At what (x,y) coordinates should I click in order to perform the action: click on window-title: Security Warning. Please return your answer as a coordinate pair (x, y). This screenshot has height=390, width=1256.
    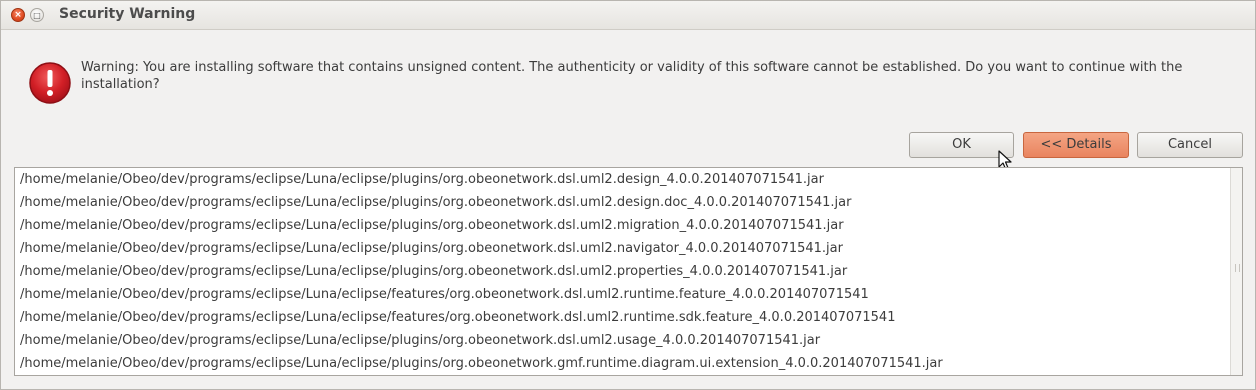
    Looking at the image, I should click on (127, 14).